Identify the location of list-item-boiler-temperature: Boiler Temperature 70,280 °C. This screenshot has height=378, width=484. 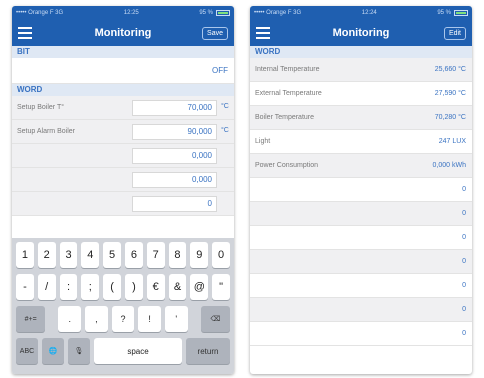
(361, 118).